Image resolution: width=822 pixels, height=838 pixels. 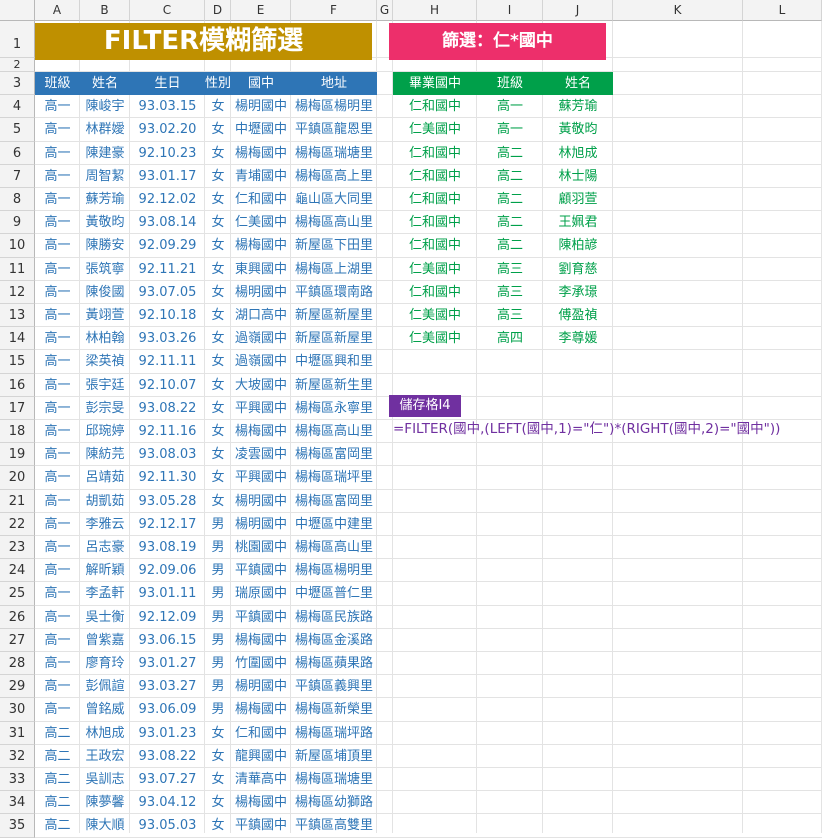 I want to click on result-class: 高一, so click(x=510, y=129).